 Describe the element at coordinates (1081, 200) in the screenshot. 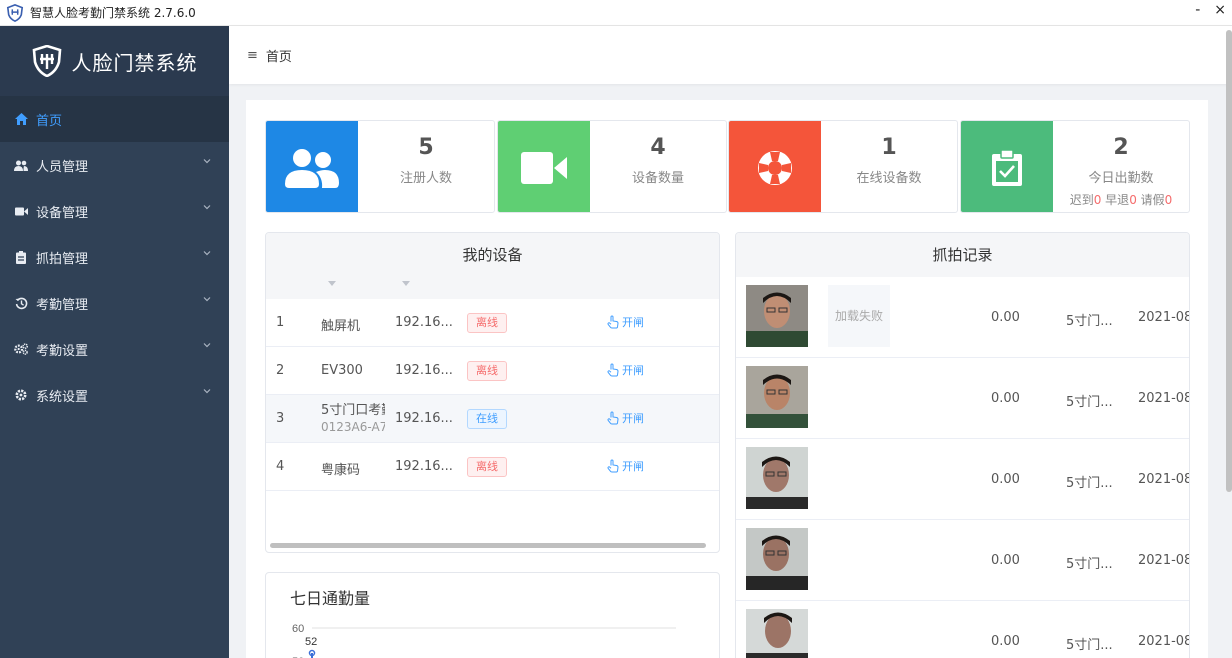

I see `late-label: 迟到` at that location.